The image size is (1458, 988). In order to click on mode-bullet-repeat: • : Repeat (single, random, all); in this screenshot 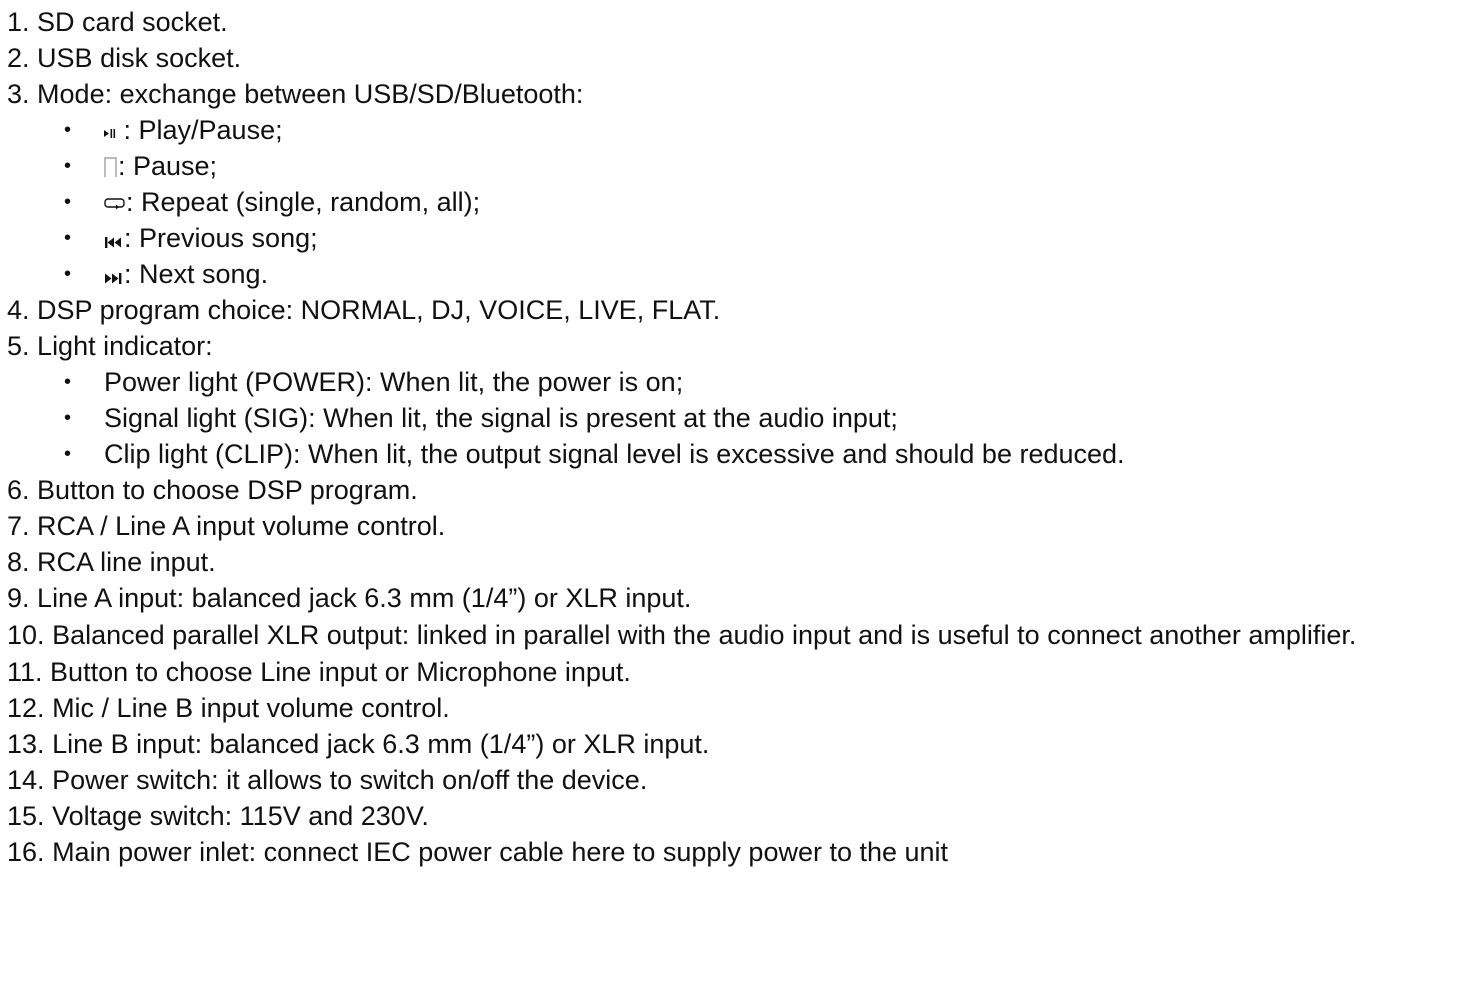, I will do `click(729, 202)`.